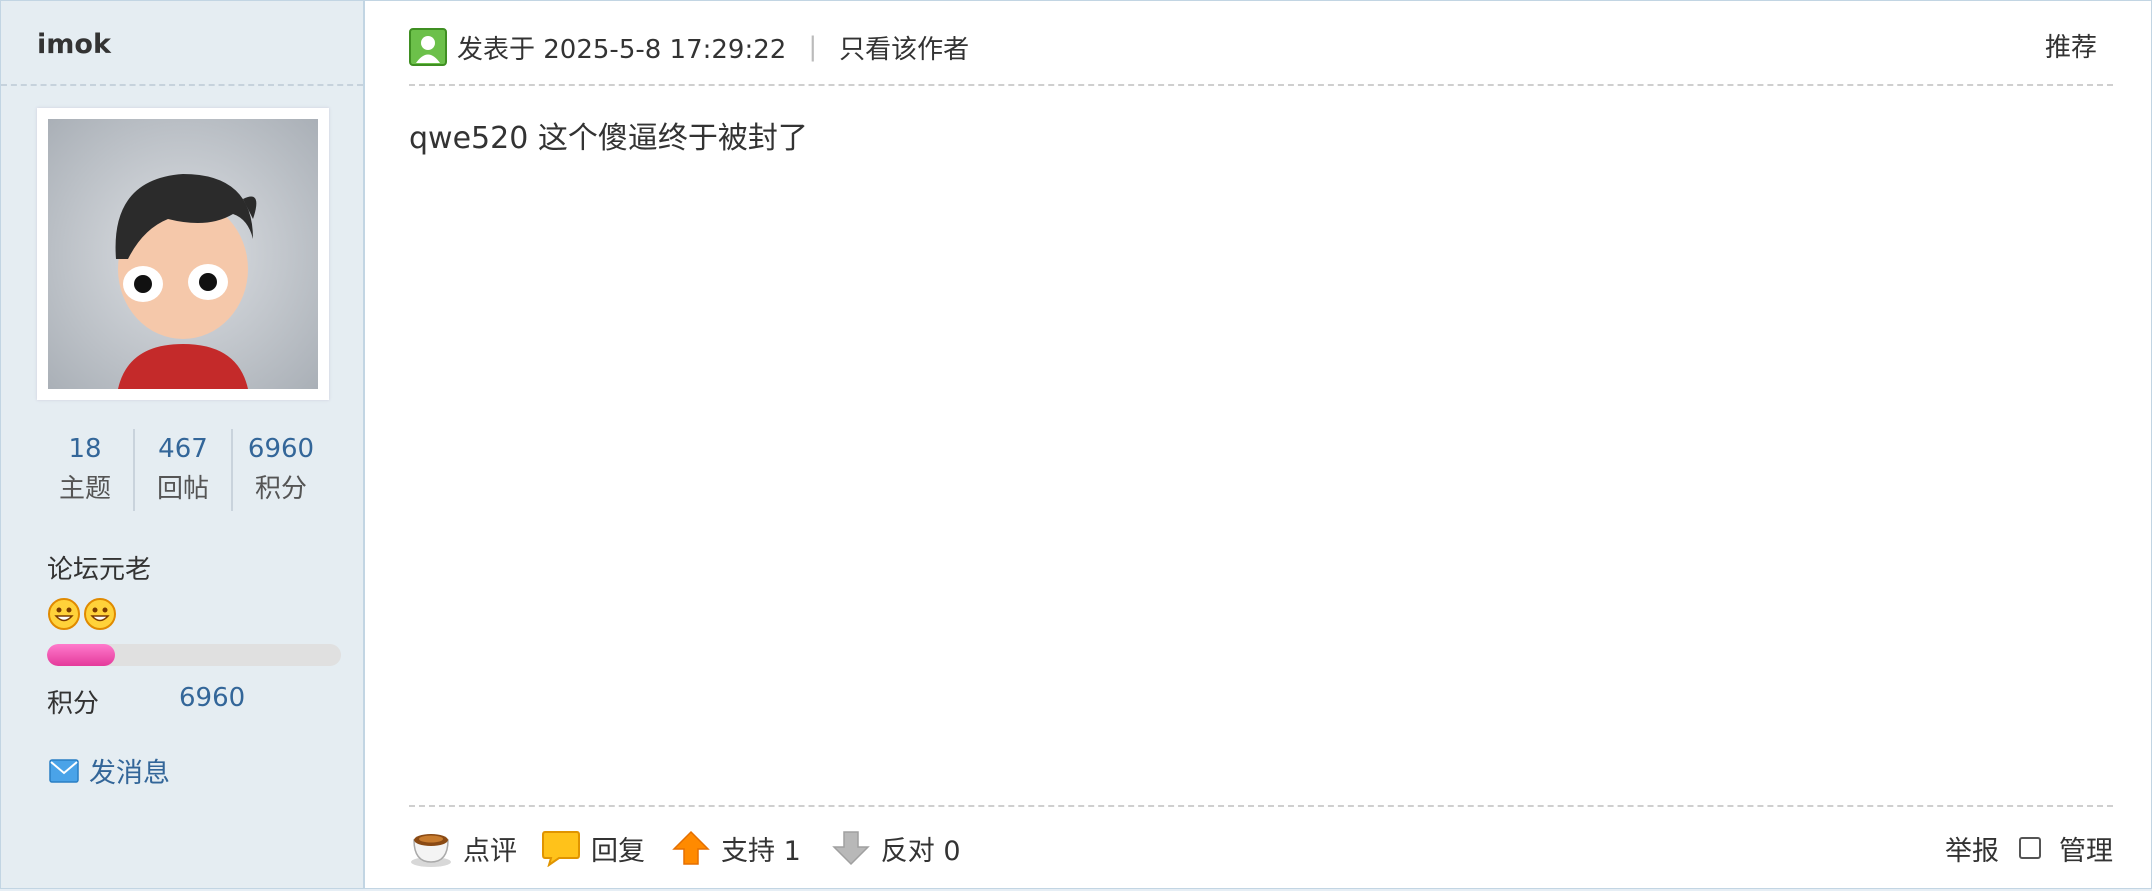 The width and height of the screenshot is (2152, 891). Describe the element at coordinates (182, 85) in the screenshot. I see `sidebar-divider` at that location.